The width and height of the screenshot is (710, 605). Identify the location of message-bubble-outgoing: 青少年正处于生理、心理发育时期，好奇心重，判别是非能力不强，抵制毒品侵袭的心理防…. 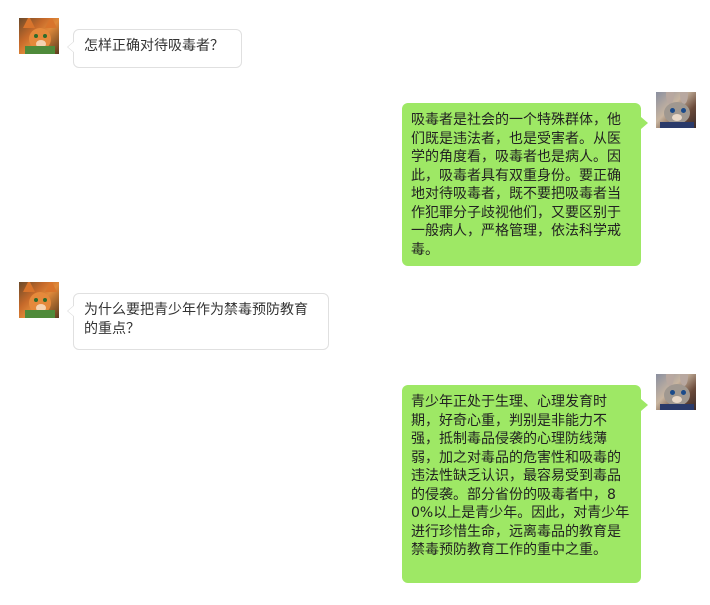
(525, 484).